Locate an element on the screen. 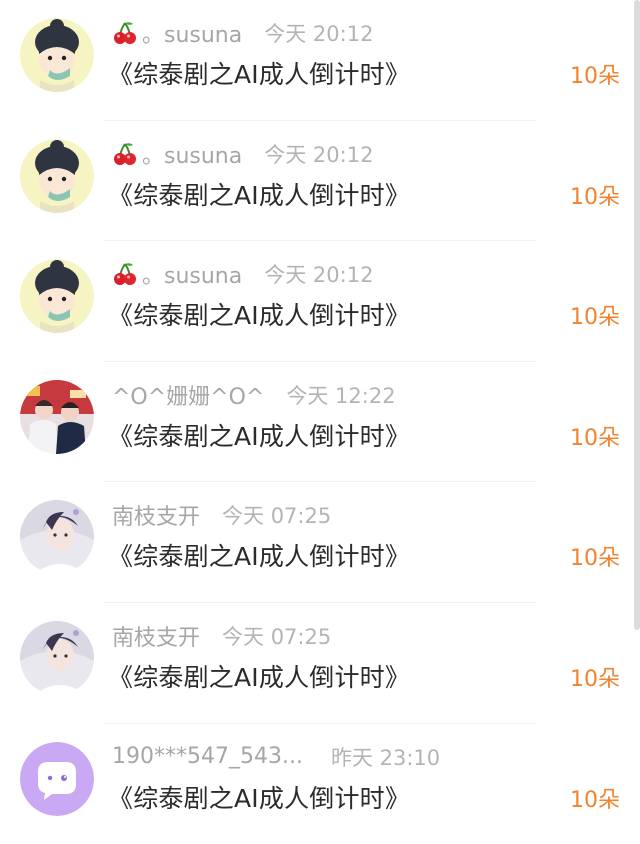 This screenshot has width=640, height=844. list-item: ^O^姗姗^O^ 今天 12:22 《综泰剧之AI成人倒计时》 10朵 is located at coordinates (320, 422).